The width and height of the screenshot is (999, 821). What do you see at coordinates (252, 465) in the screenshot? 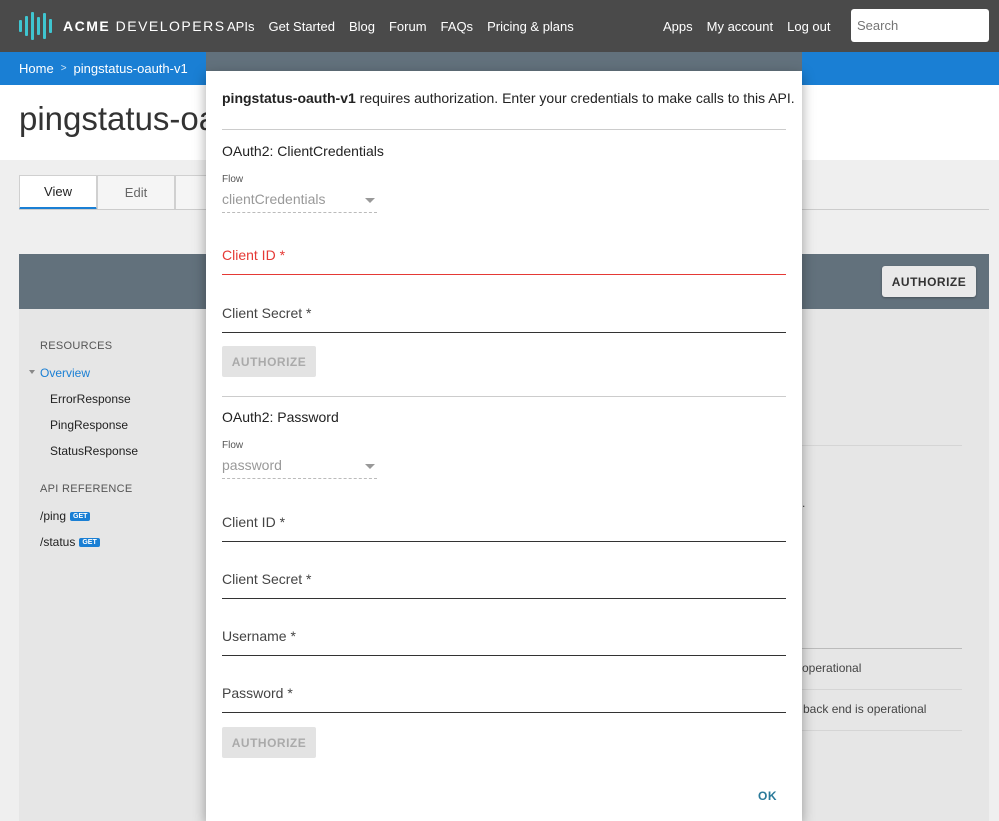
I see `flow-value: password` at bounding box center [252, 465].